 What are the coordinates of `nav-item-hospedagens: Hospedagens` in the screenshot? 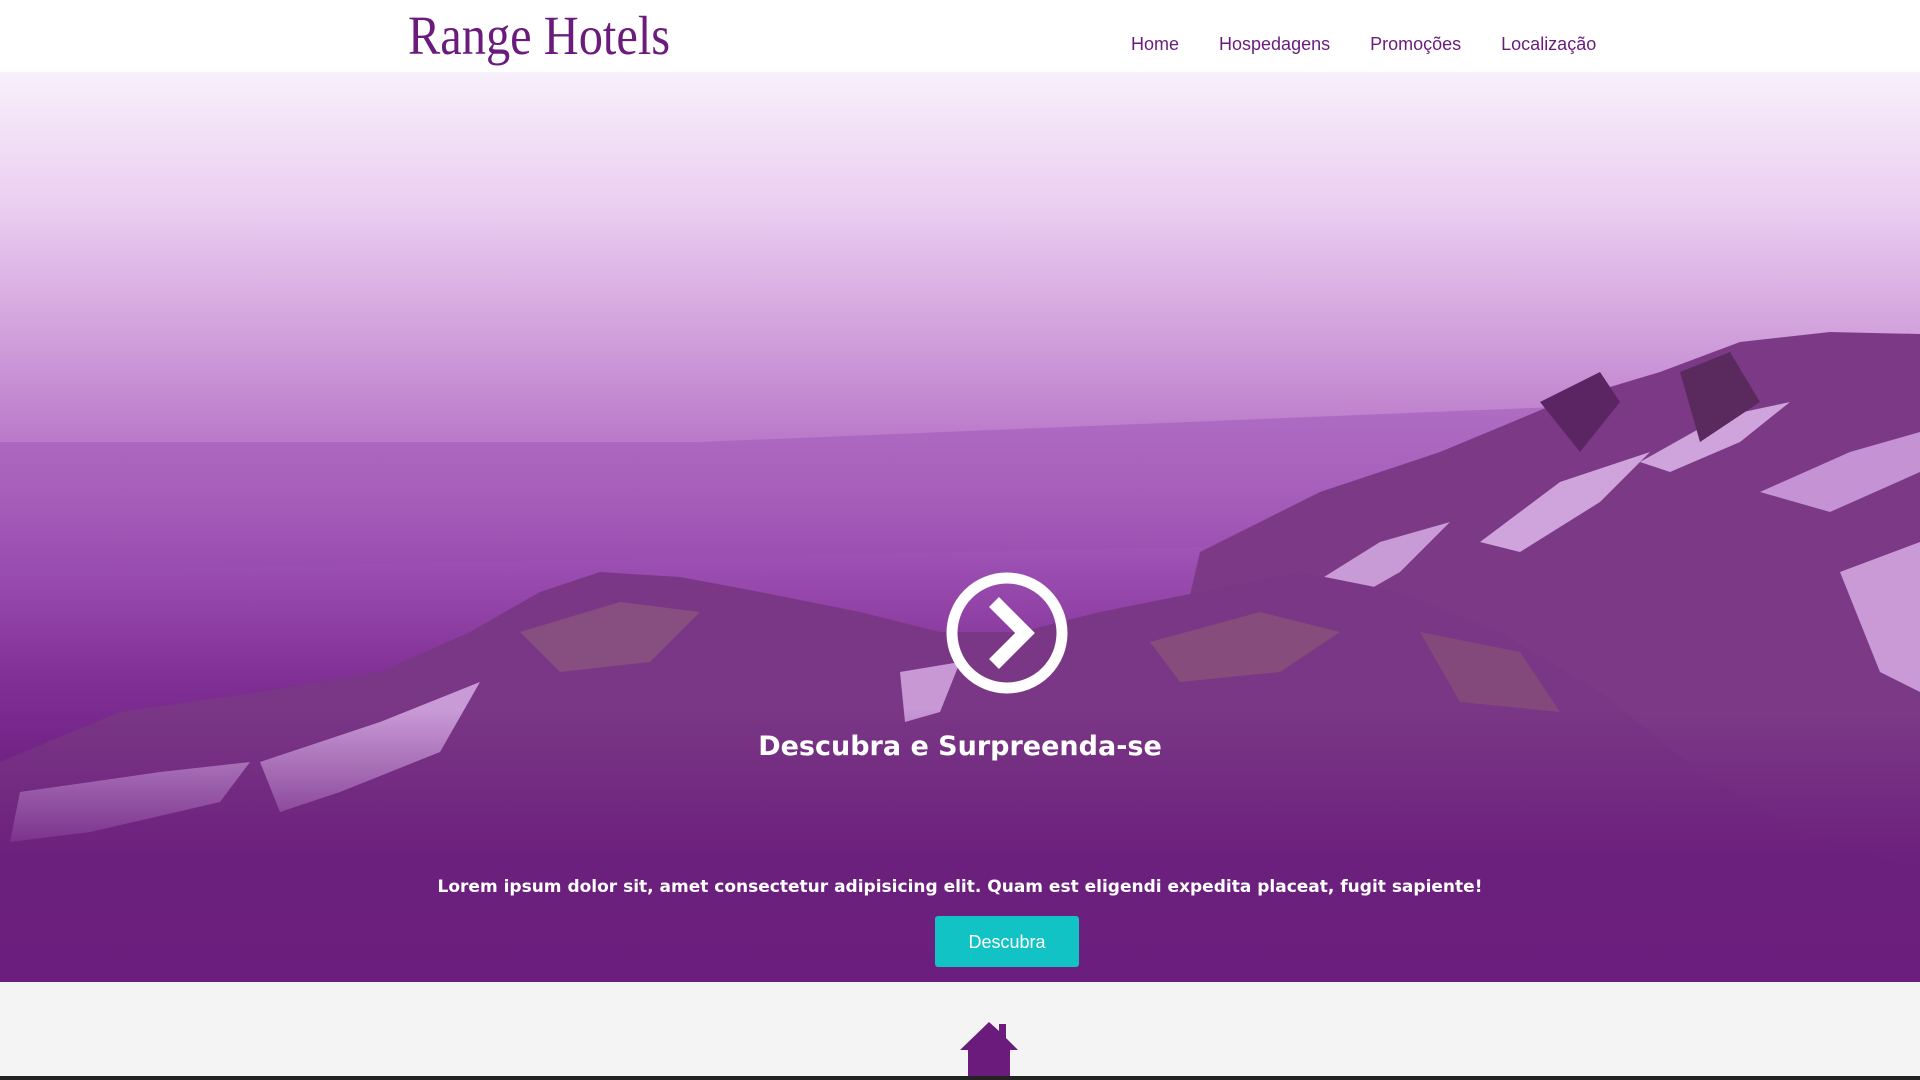 It's located at (1274, 44).